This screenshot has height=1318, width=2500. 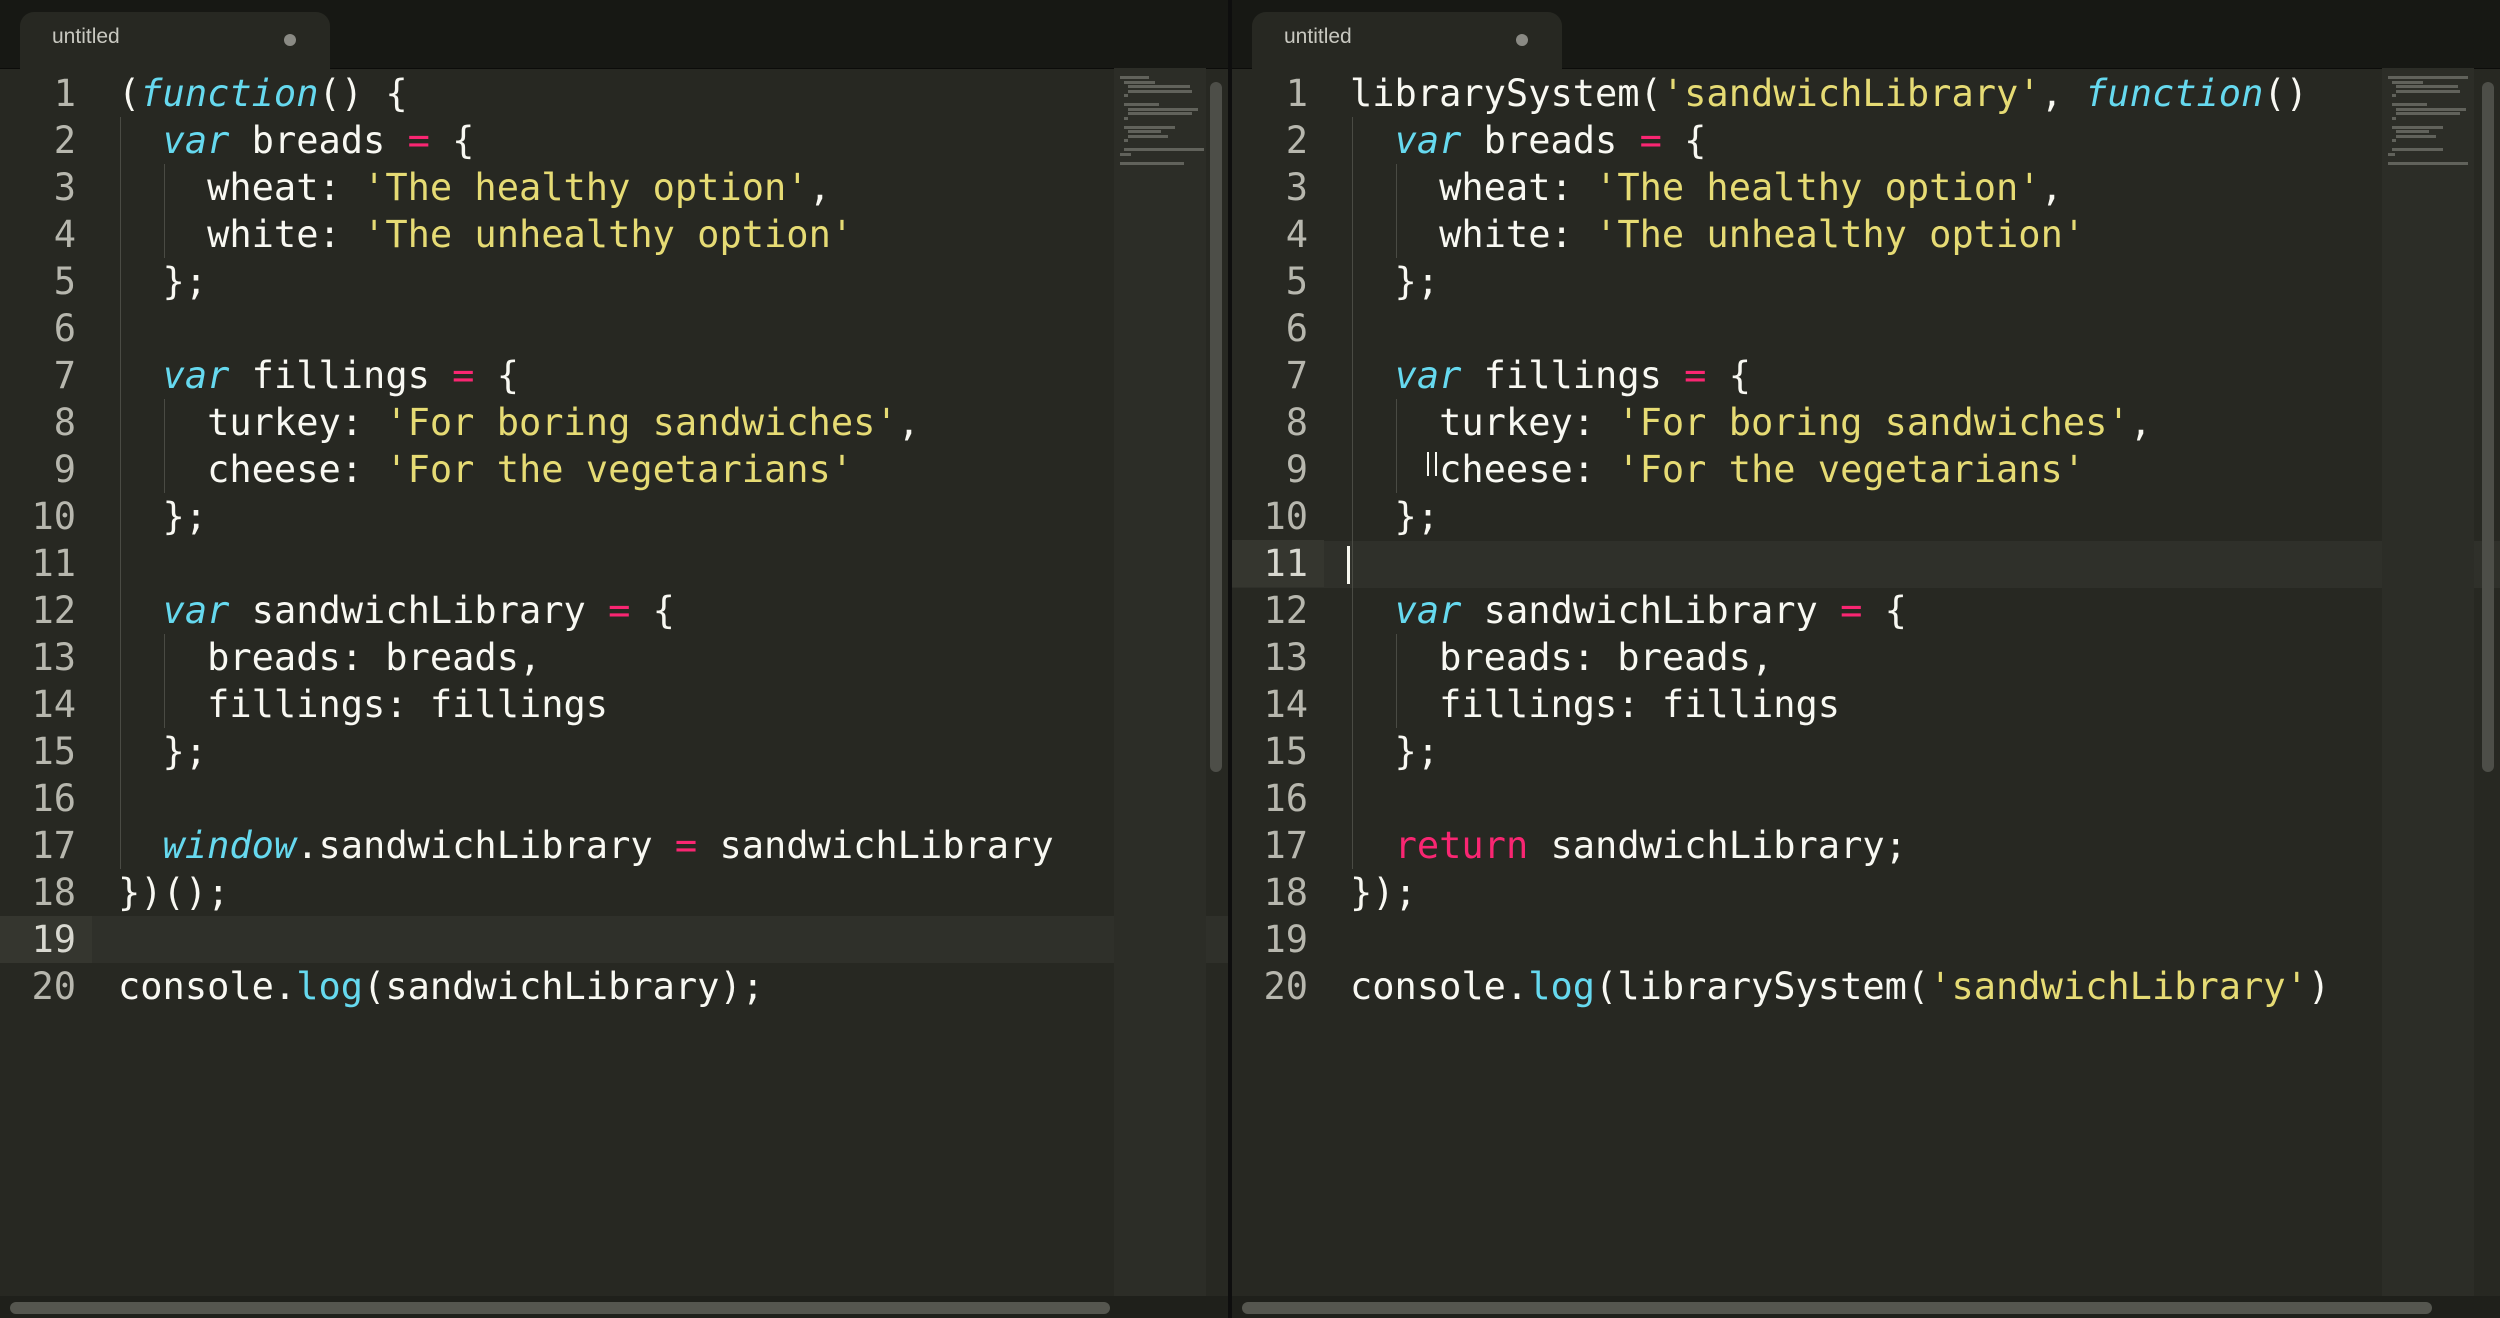 I want to click on code-line: console.log(sandwichLibrary);, so click(x=586, y=986).